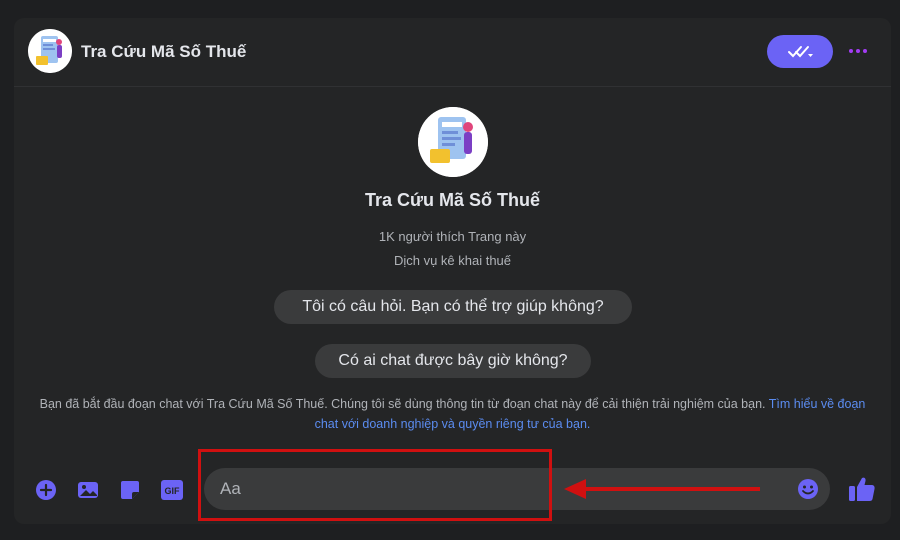  Describe the element at coordinates (452, 200) in the screenshot. I see `page-name: Tra Cứu Mã Số Thuế` at that location.